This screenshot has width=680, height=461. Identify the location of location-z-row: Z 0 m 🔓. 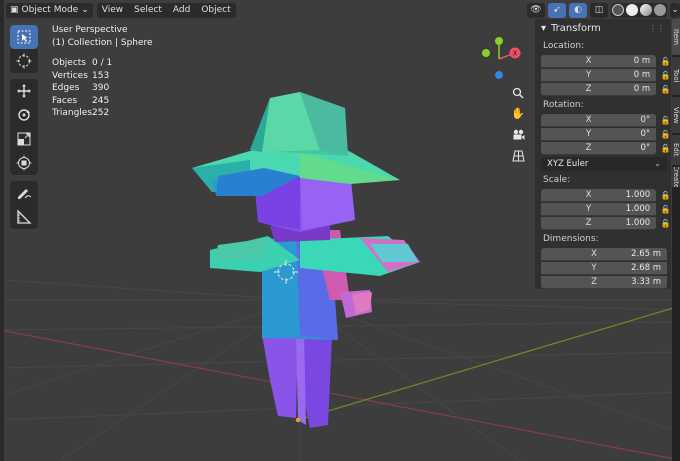
(603, 89).